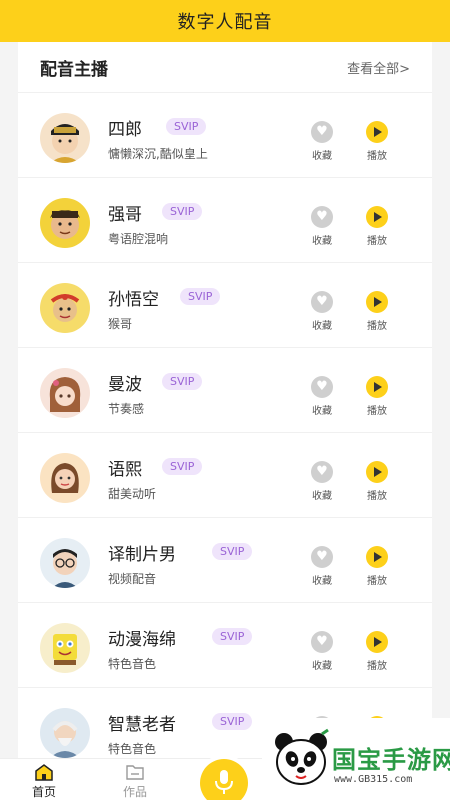  What do you see at coordinates (158, 154) in the screenshot?
I see `anchor-desc: 慵懒深沉,酷似皇上` at bounding box center [158, 154].